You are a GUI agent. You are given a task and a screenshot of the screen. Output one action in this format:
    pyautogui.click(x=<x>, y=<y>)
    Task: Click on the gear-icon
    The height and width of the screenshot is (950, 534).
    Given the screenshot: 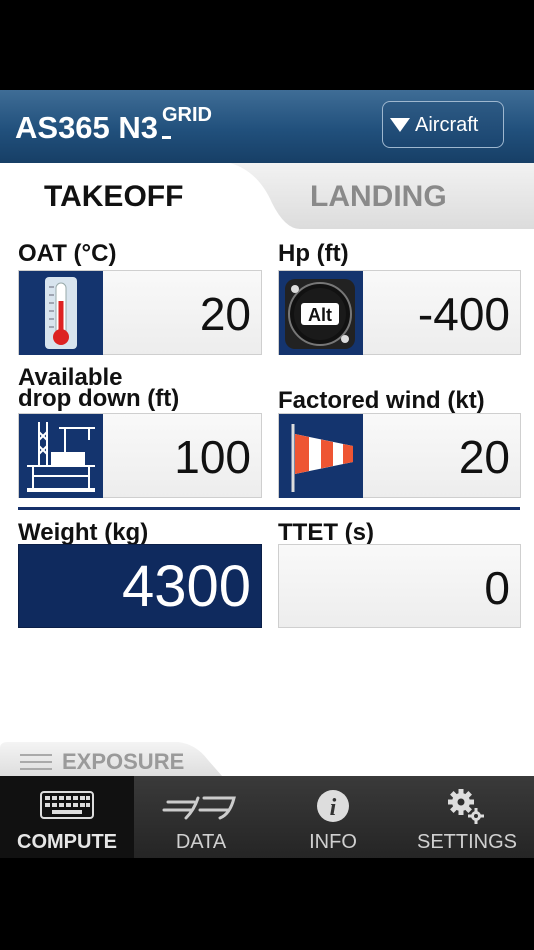 What is the action you would take?
    pyautogui.click(x=467, y=806)
    